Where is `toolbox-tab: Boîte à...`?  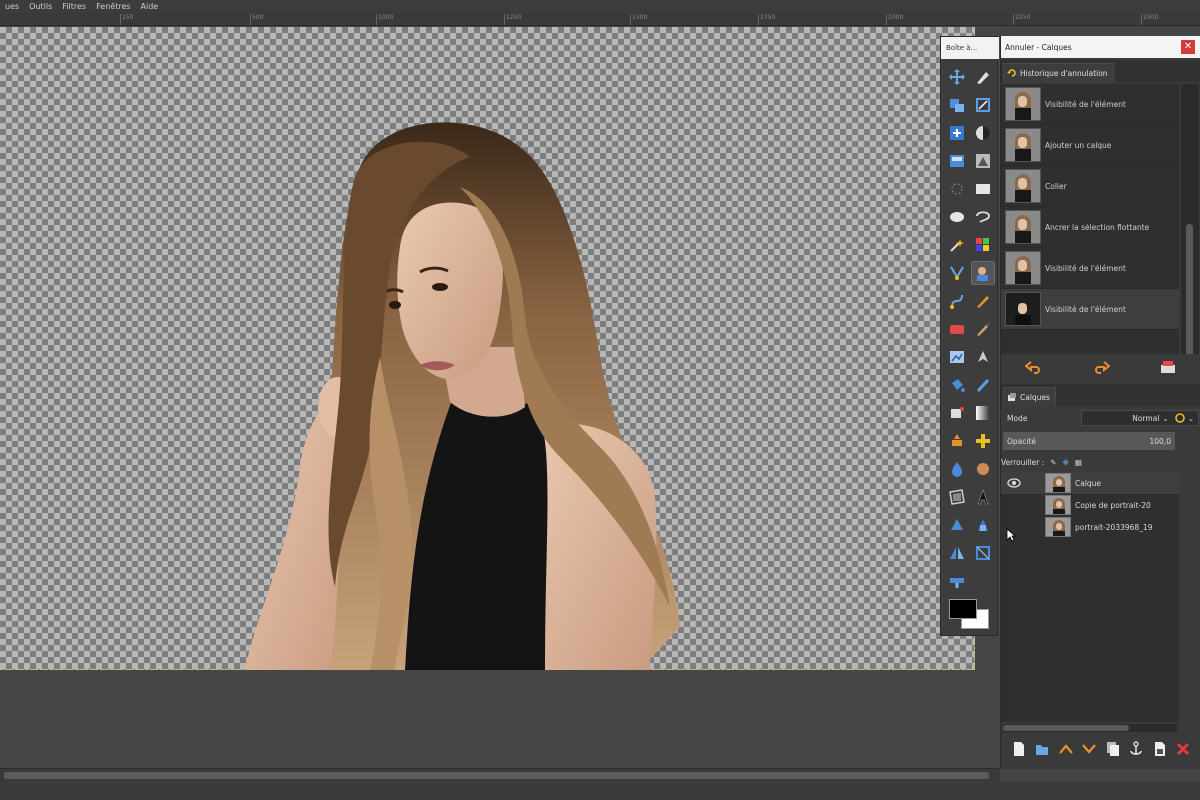 toolbox-tab: Boîte à... is located at coordinates (970, 48).